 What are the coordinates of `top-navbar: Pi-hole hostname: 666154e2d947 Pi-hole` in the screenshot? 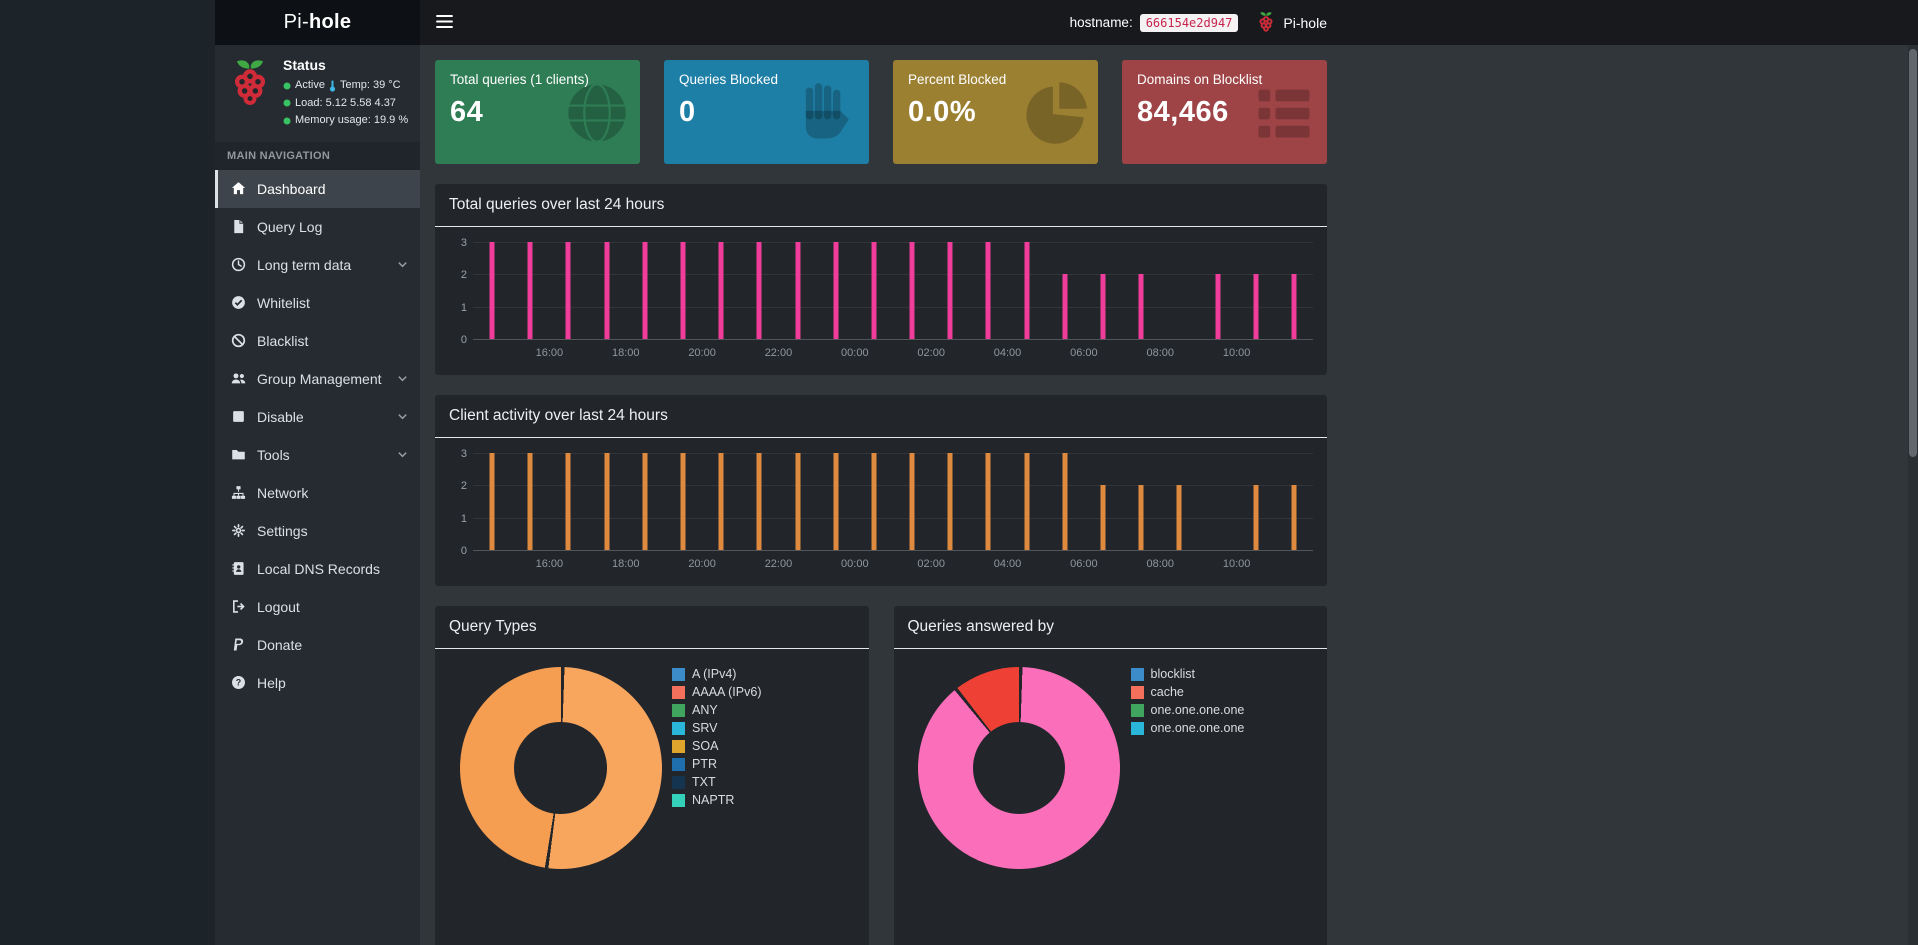 It's located at (1066, 22).